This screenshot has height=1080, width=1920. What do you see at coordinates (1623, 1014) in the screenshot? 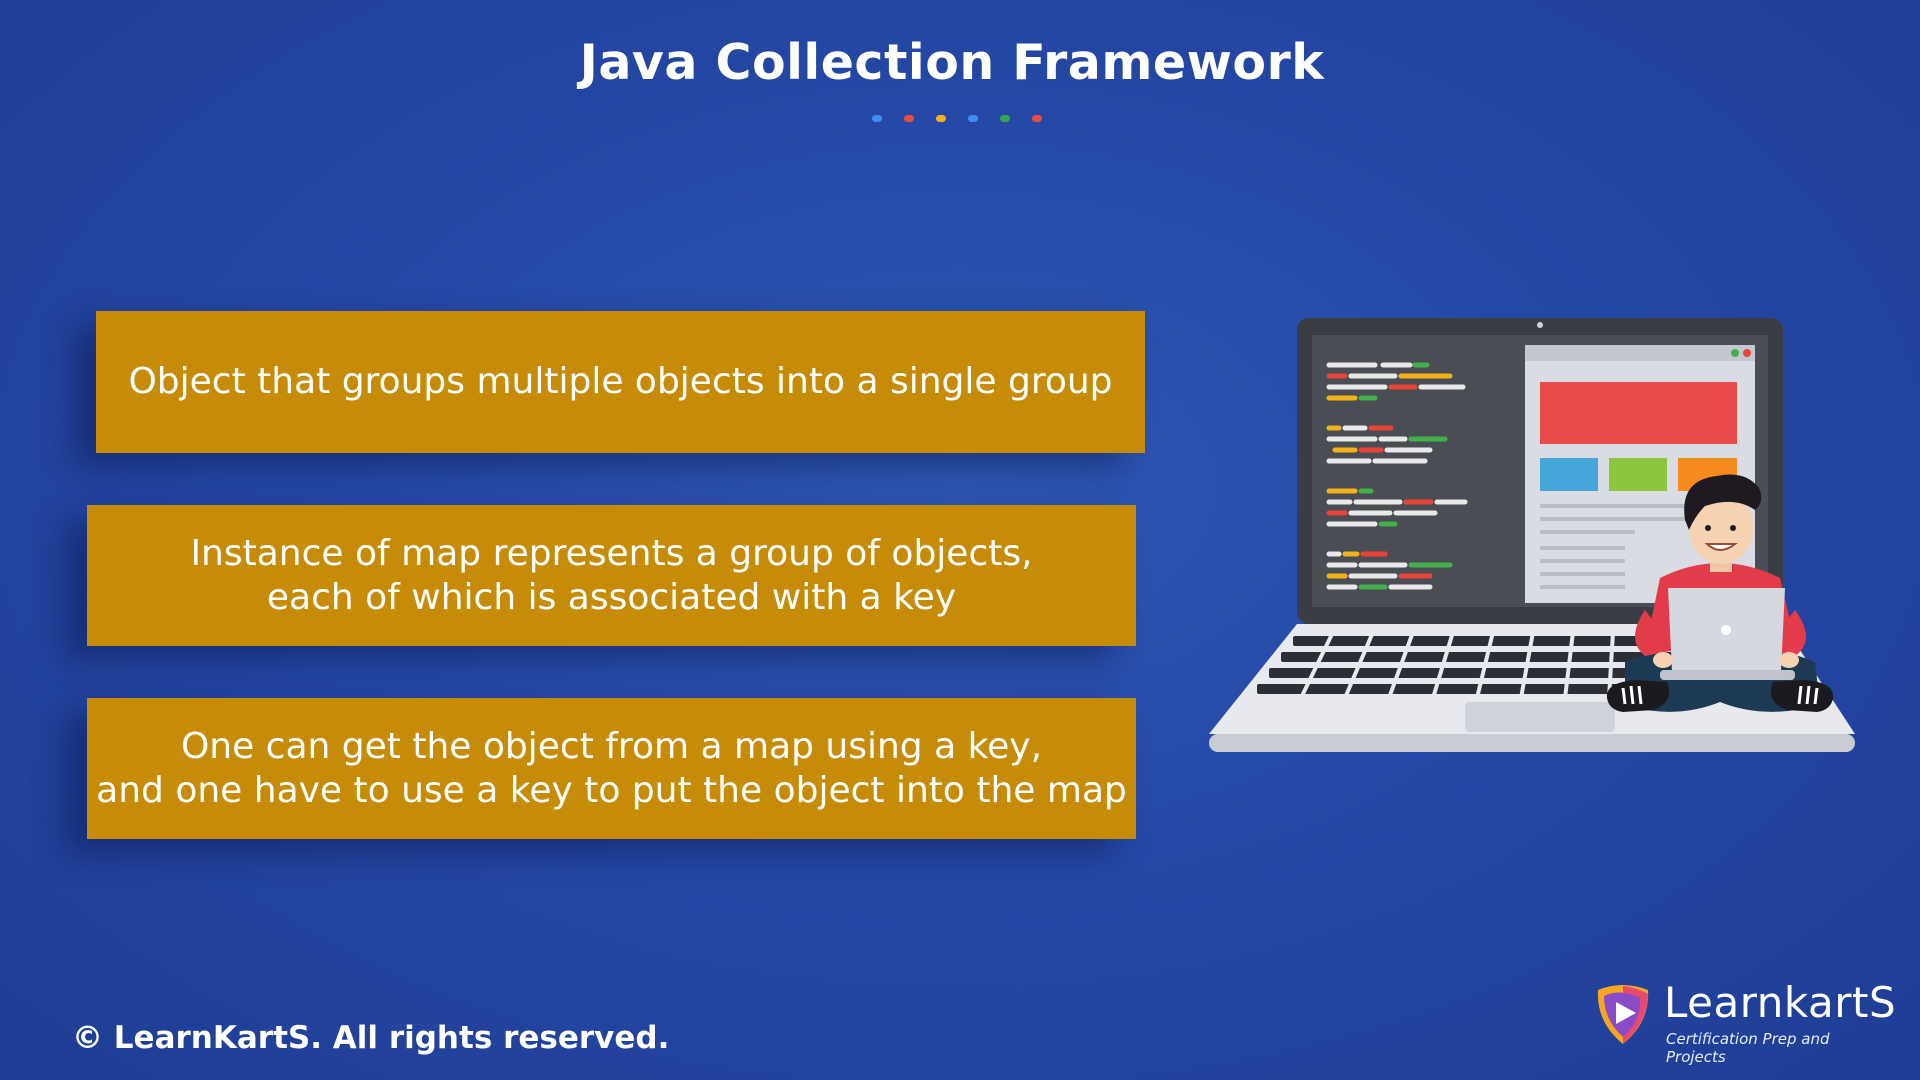
I see `play-shield-icon` at bounding box center [1623, 1014].